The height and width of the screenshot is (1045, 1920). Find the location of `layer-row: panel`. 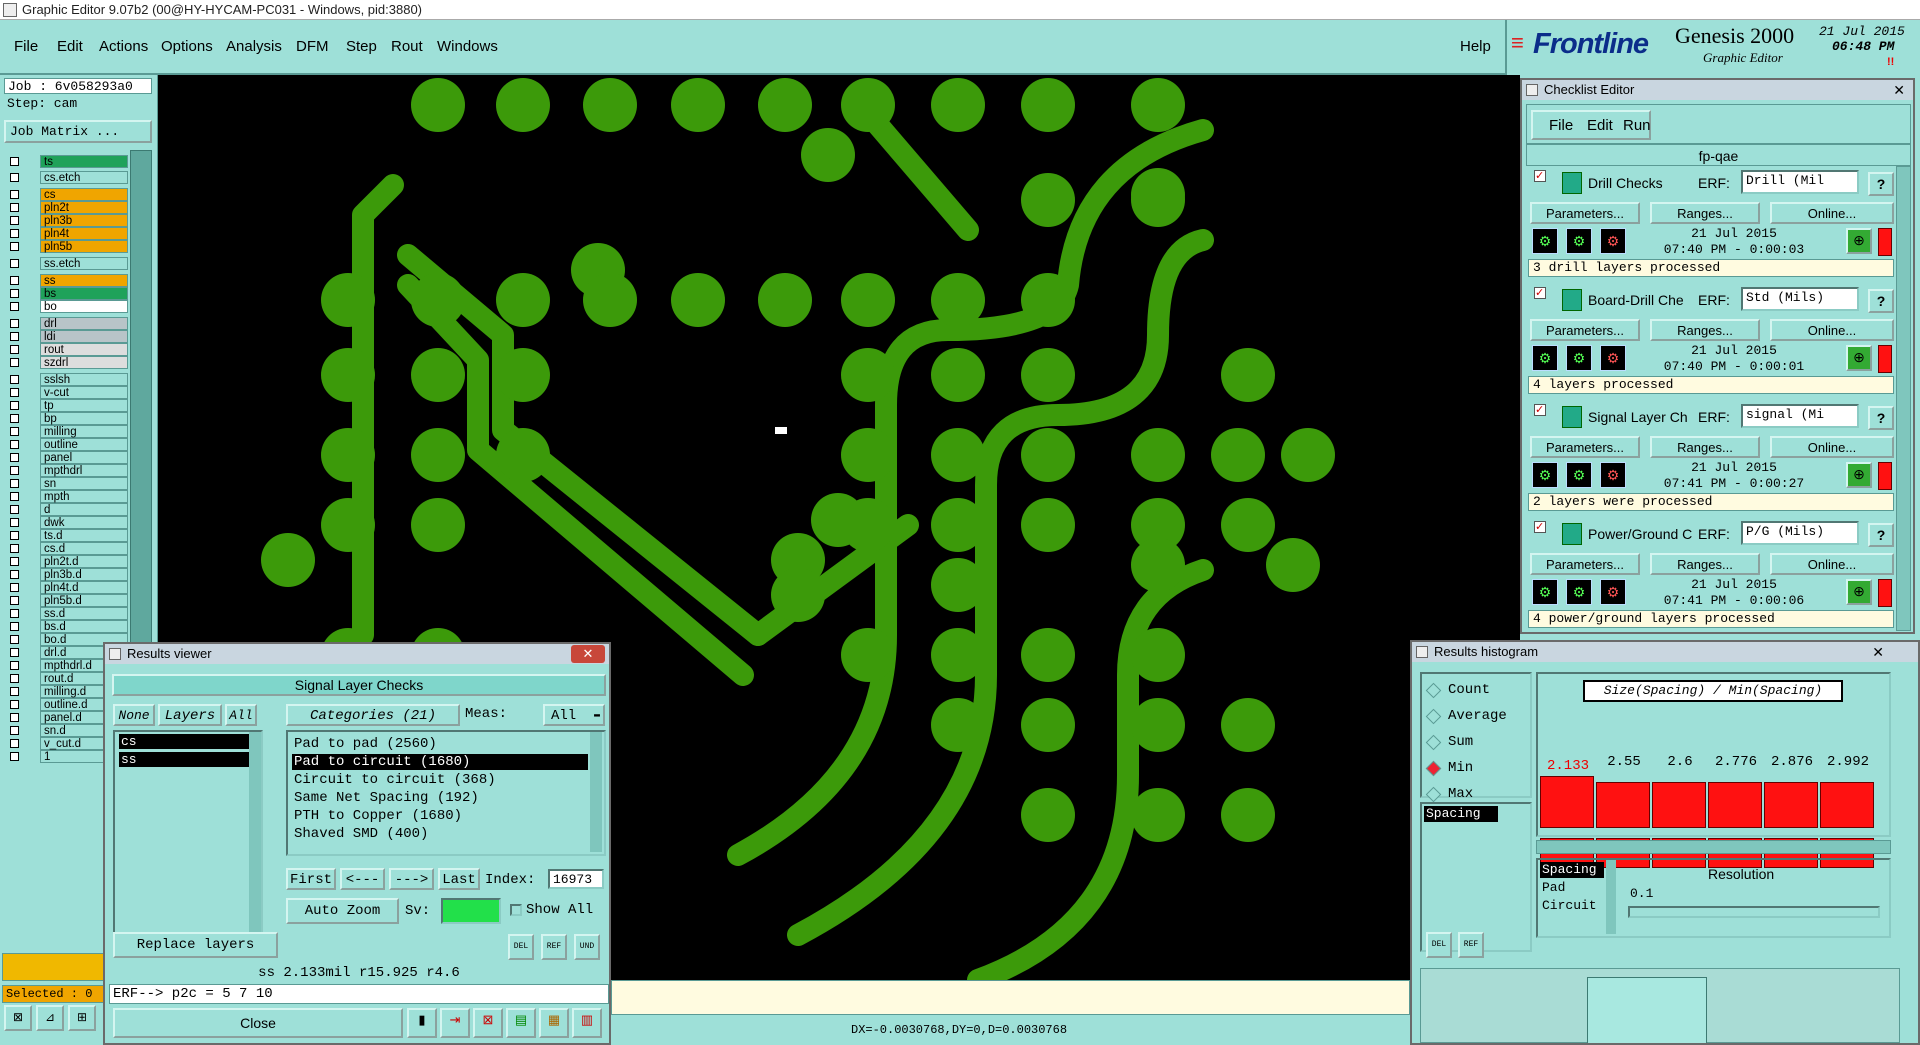

layer-row: panel is located at coordinates (67, 457).